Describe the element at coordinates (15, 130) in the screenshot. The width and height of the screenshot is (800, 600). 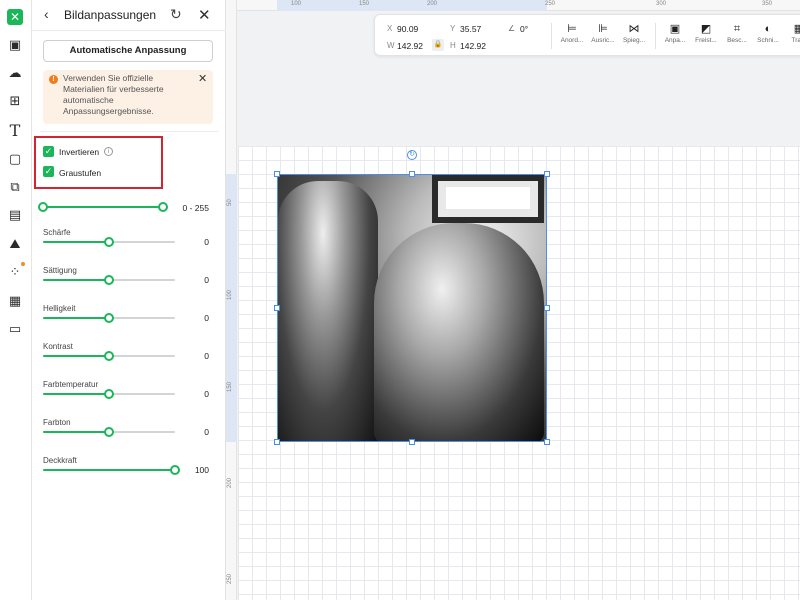
I see `text-icon: T` at that location.